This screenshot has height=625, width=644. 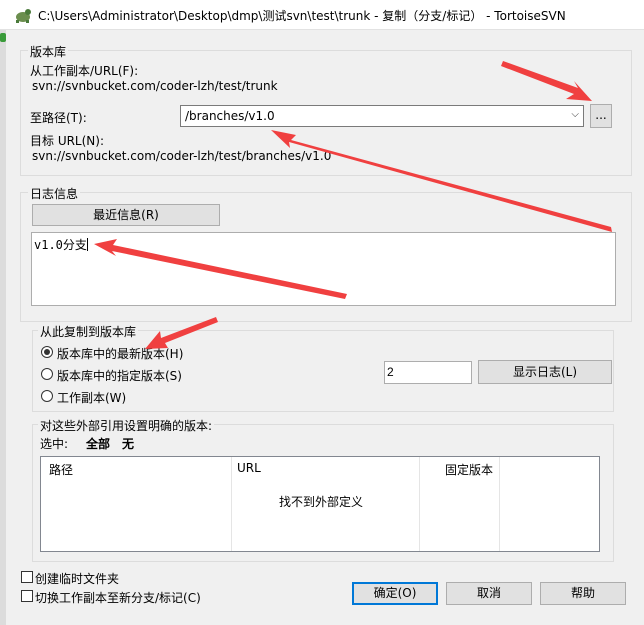 What do you see at coordinates (27, 577) in the screenshot?
I see `create-intermediate-checkbox` at bounding box center [27, 577].